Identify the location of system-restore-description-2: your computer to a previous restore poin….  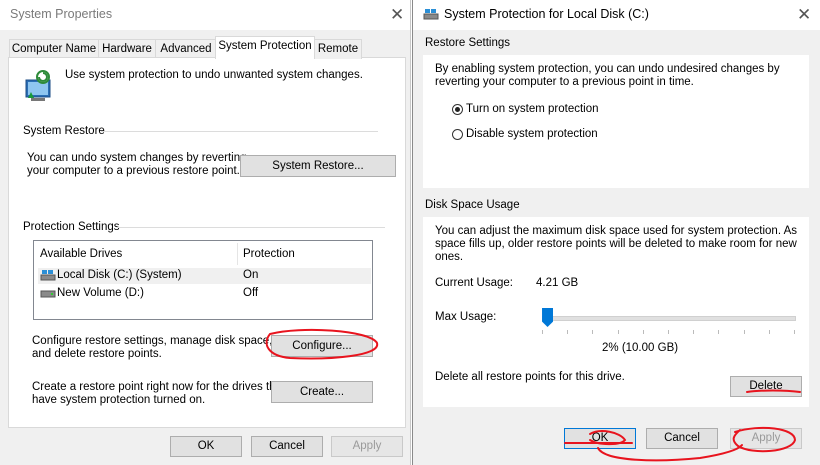
(133, 171).